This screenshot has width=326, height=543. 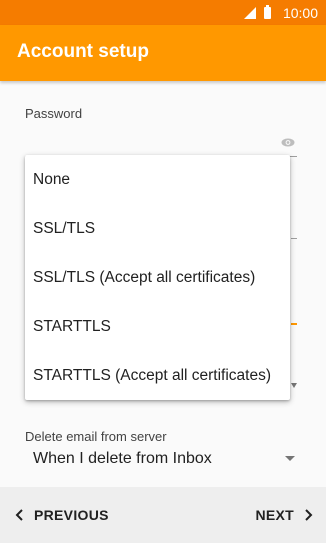 I want to click on status-icons: 10:00, so click(x=280, y=12).